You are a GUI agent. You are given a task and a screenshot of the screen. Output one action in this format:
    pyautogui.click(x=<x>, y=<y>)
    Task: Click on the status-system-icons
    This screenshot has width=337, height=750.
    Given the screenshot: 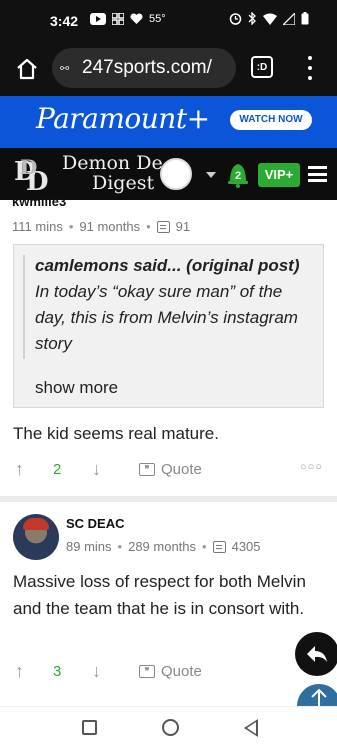 What is the action you would take?
    pyautogui.click(x=269, y=18)
    